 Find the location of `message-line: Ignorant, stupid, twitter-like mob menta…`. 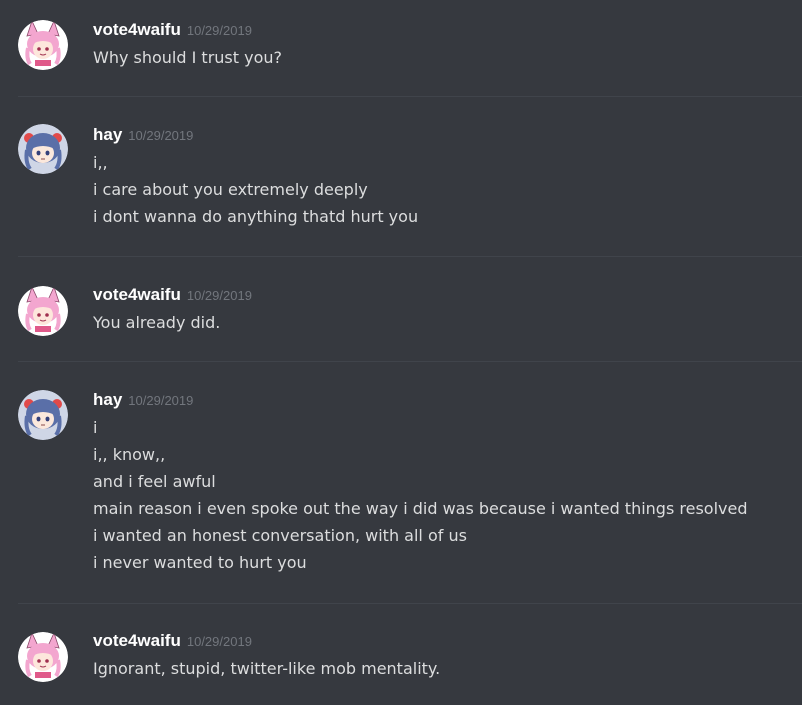

message-line: Ignorant, stupid, twitter-like mob menta… is located at coordinates (267, 668).